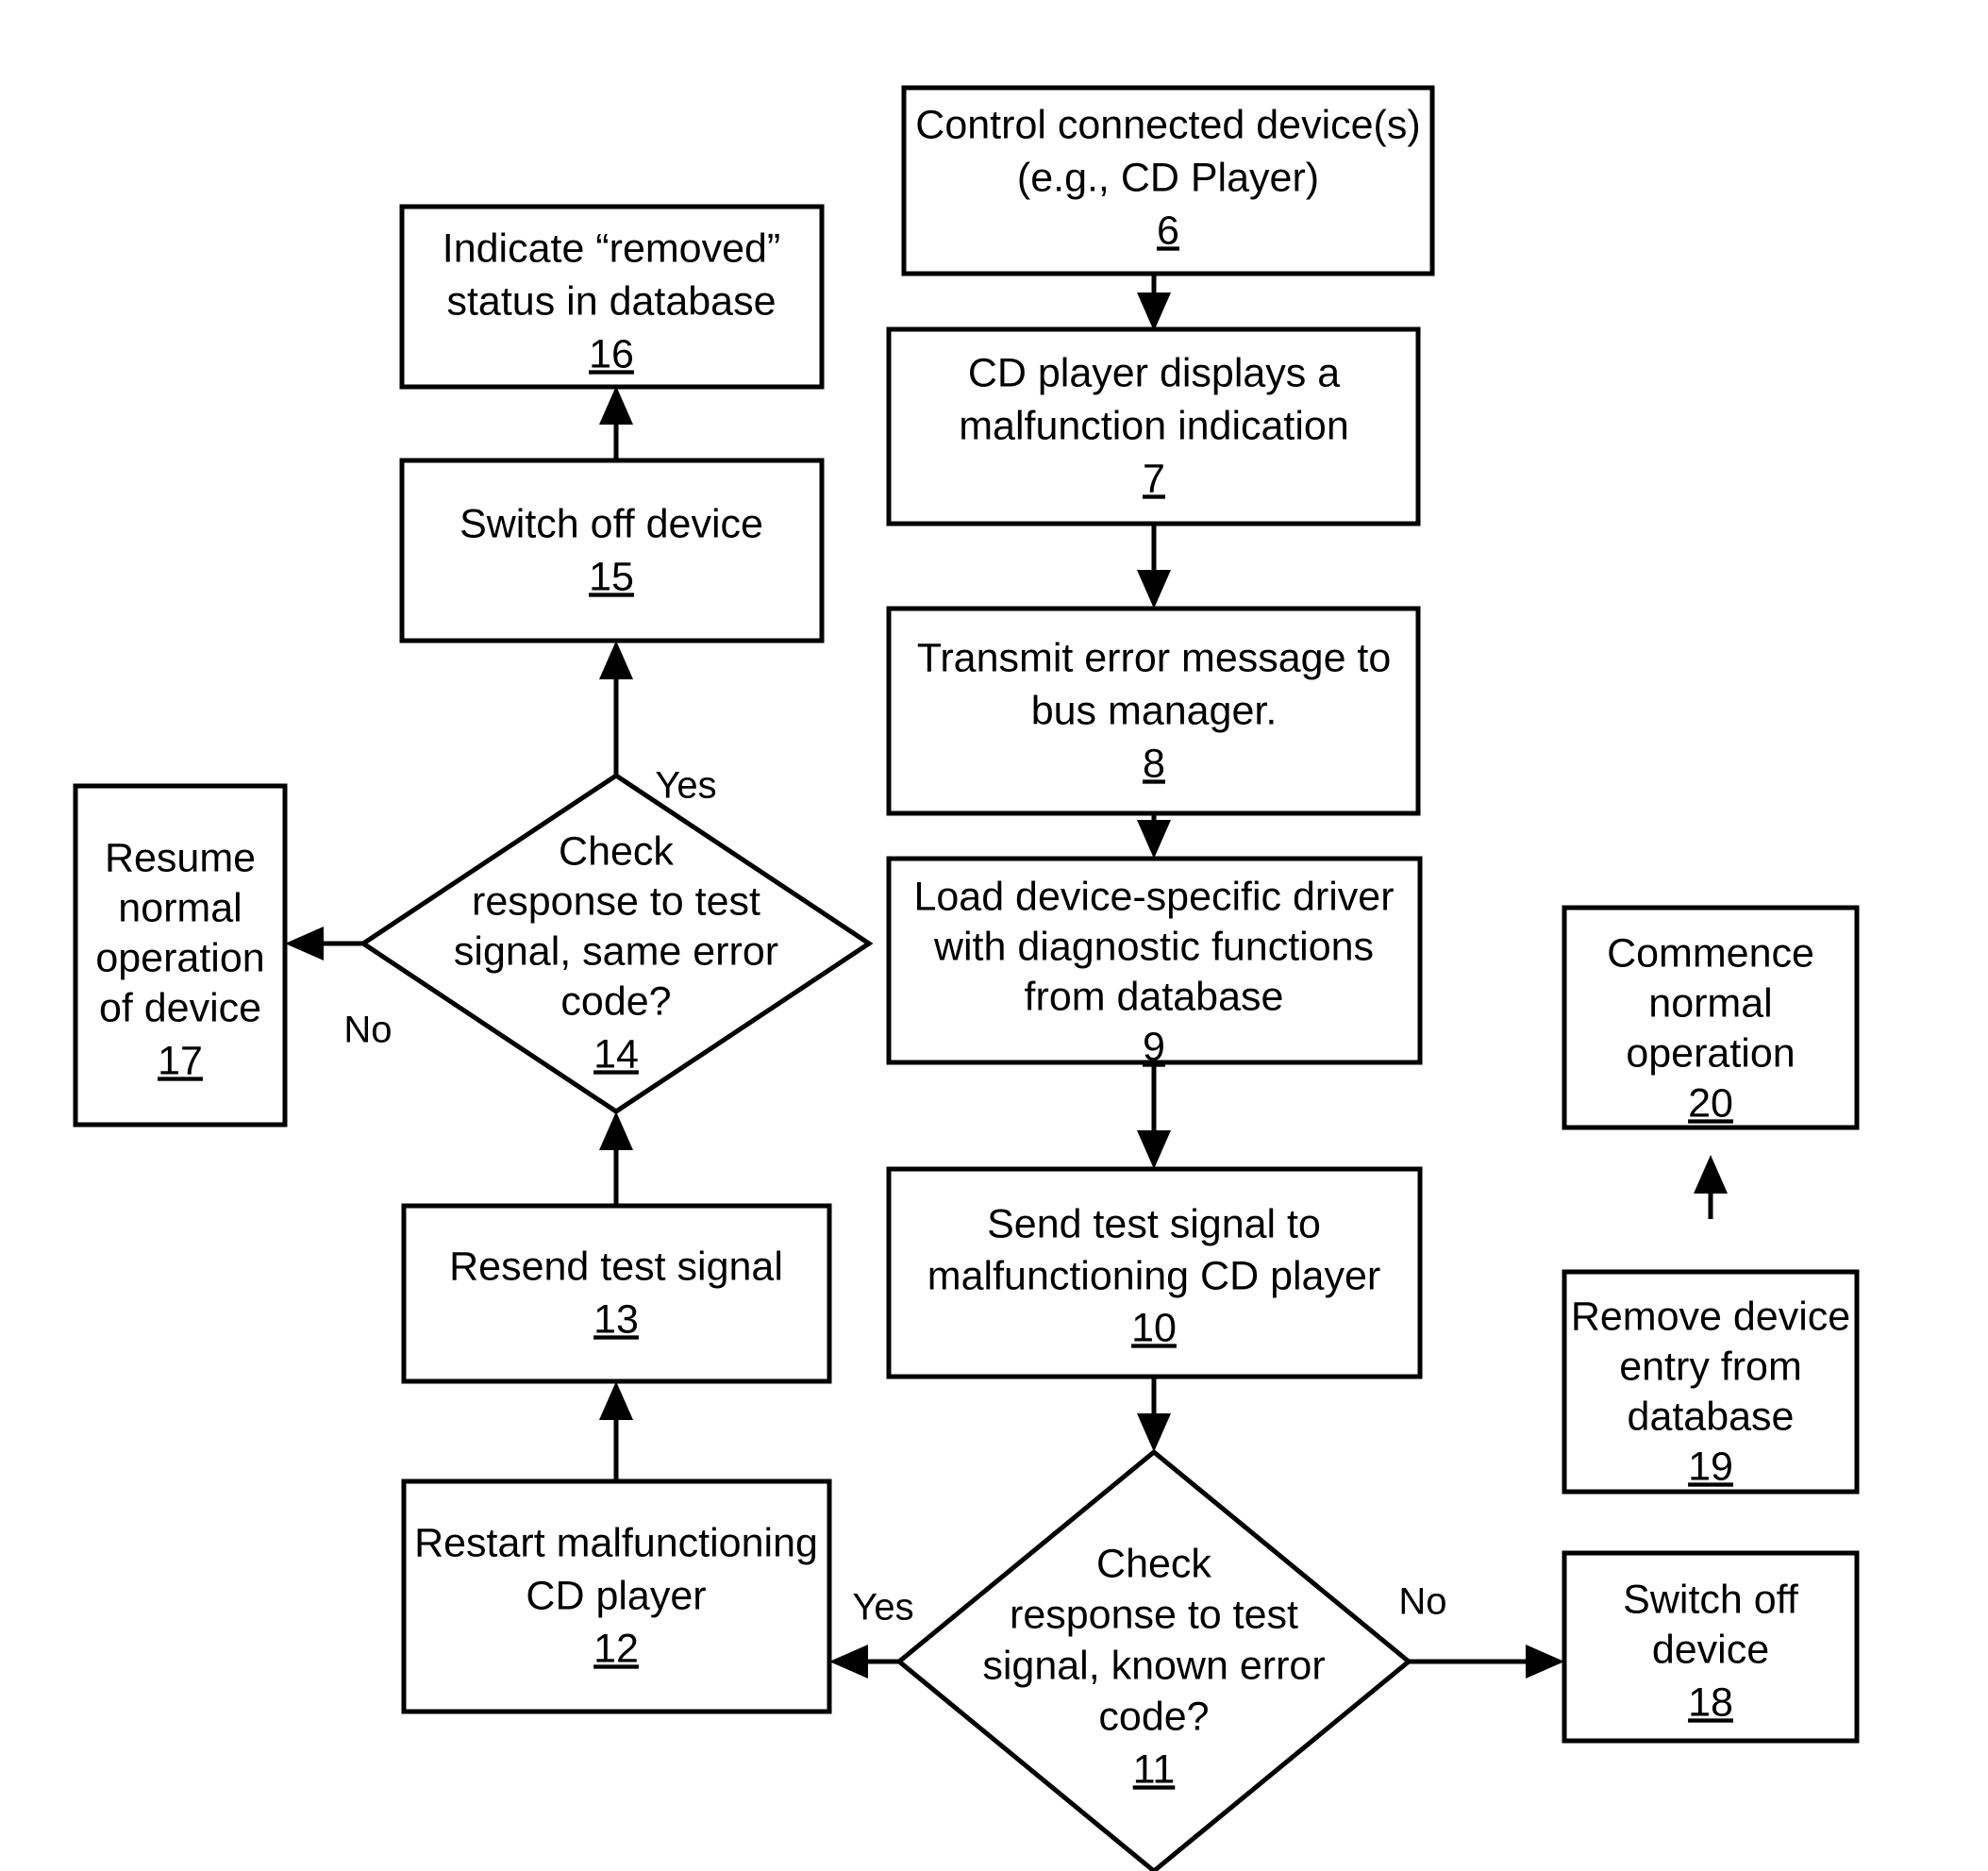 The width and height of the screenshot is (1988, 1871). Describe the element at coordinates (1710, 1003) in the screenshot. I see `node-20-line-2: normal` at that location.